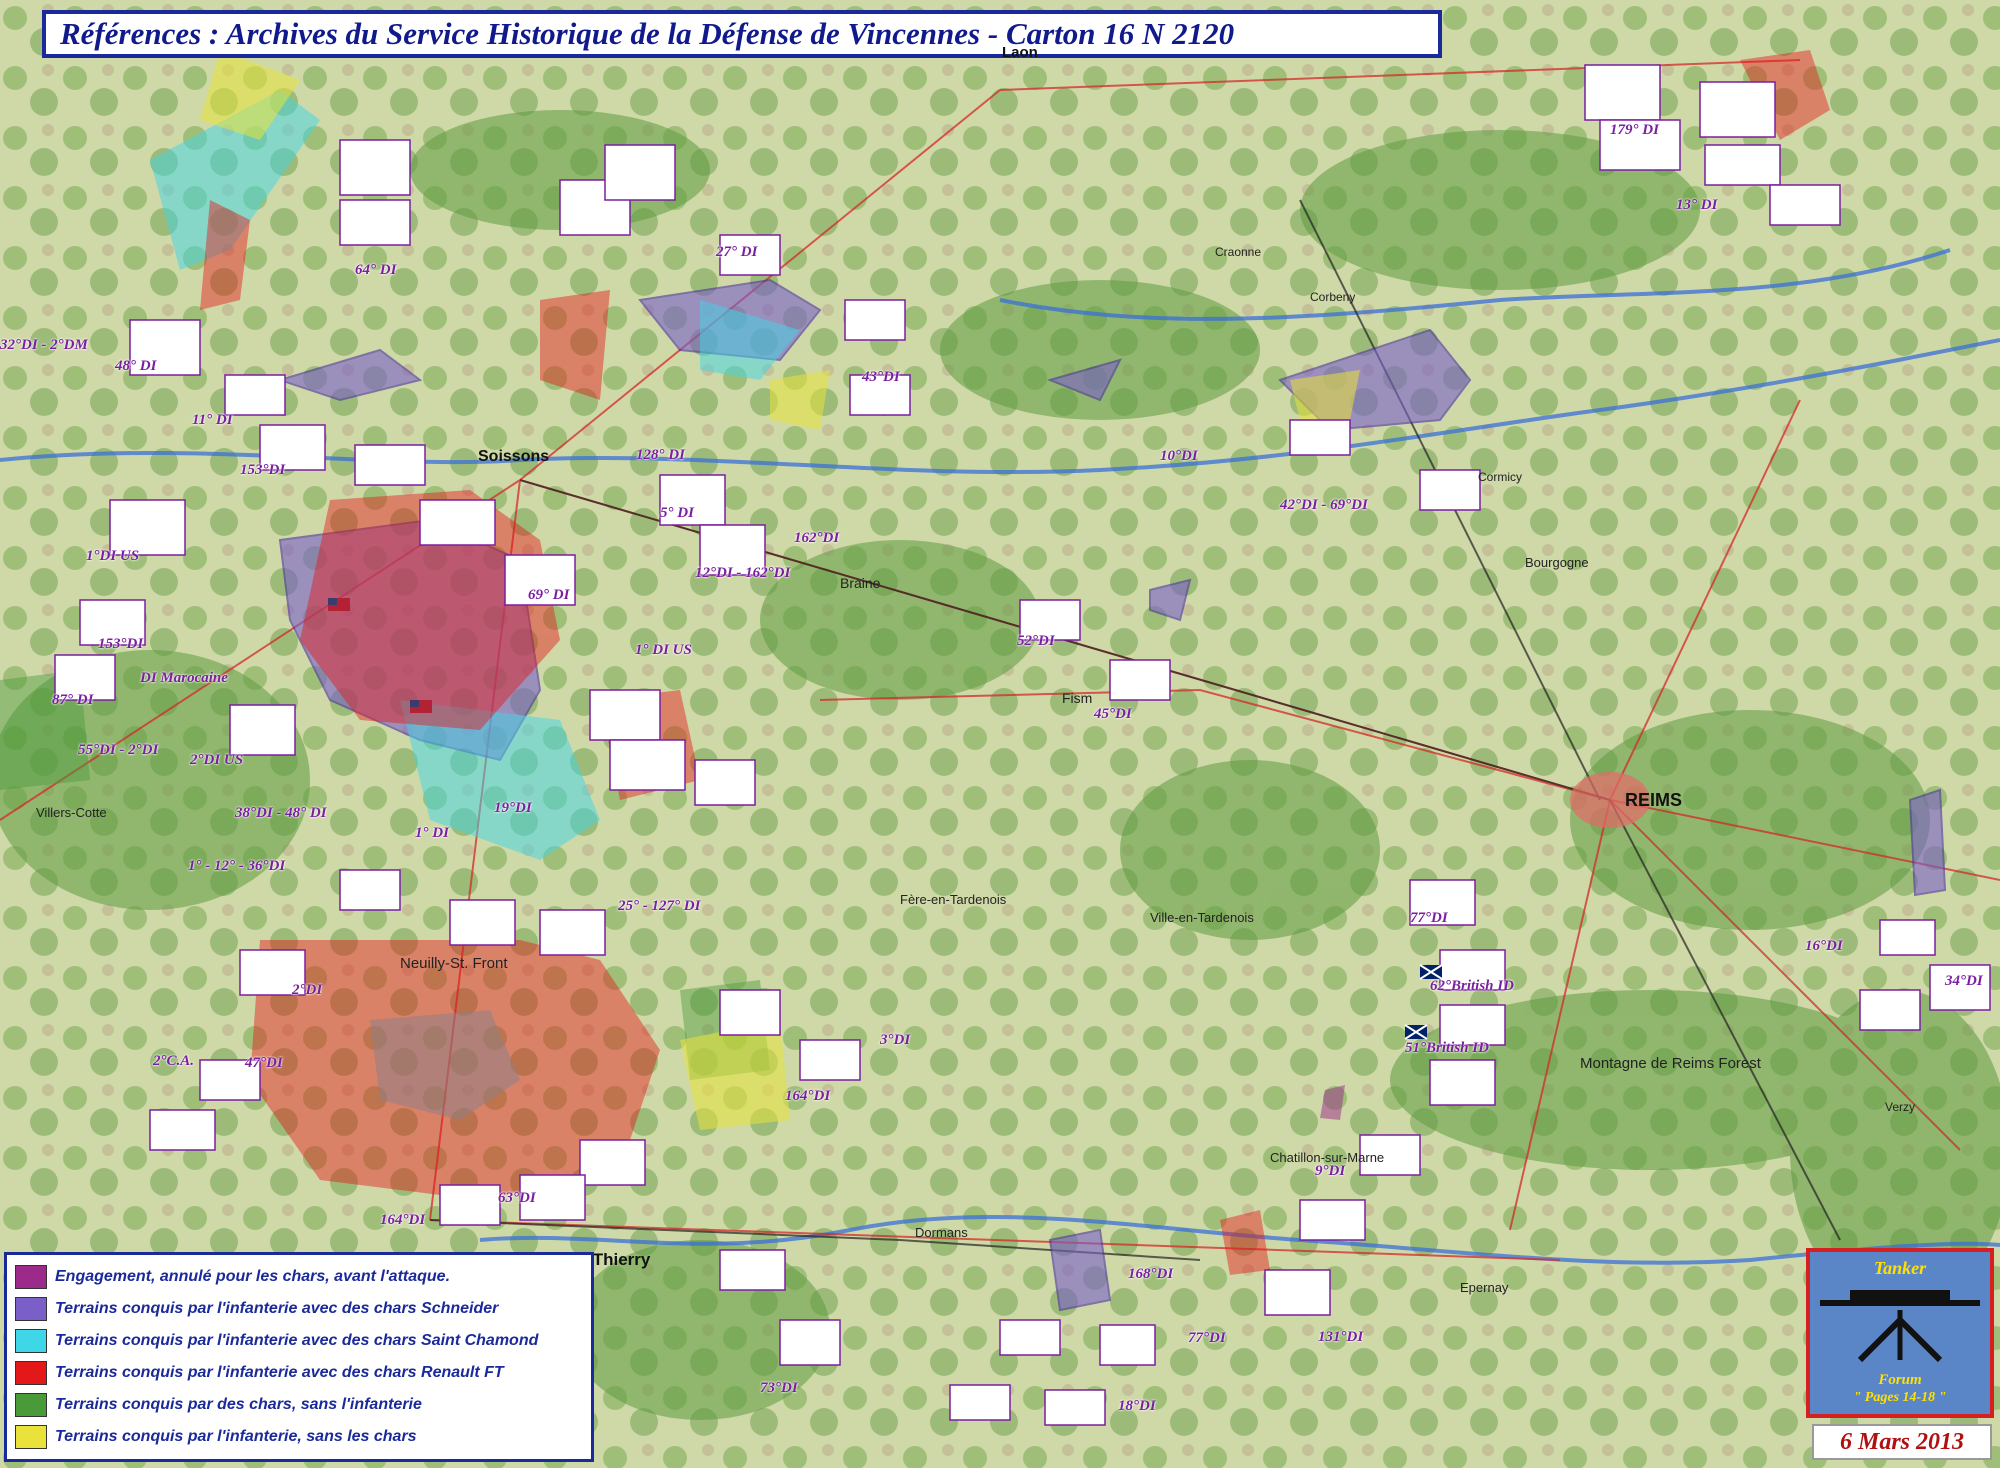 This screenshot has height=1468, width=2000. I want to click on unit-label: 5° DI, so click(677, 513).